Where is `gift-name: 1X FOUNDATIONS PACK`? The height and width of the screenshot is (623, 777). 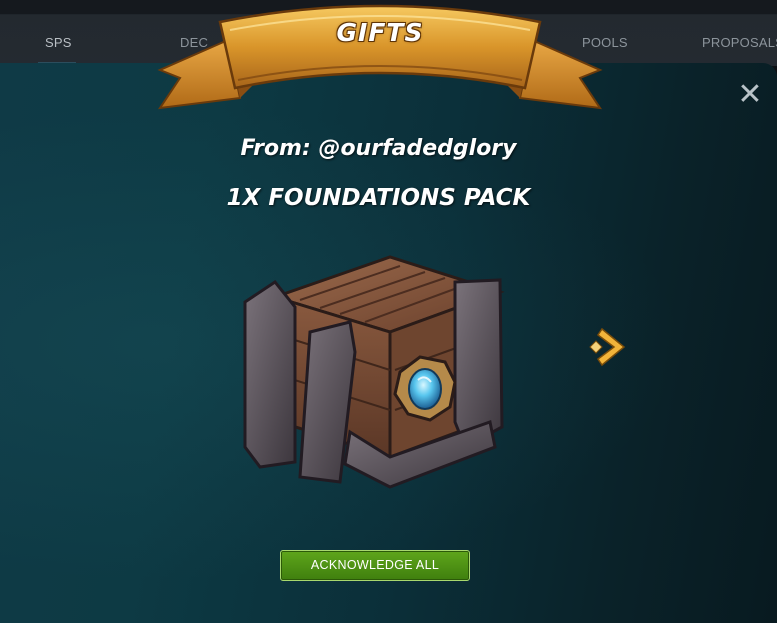 gift-name: 1X FOUNDATIONS PACK is located at coordinates (378, 198).